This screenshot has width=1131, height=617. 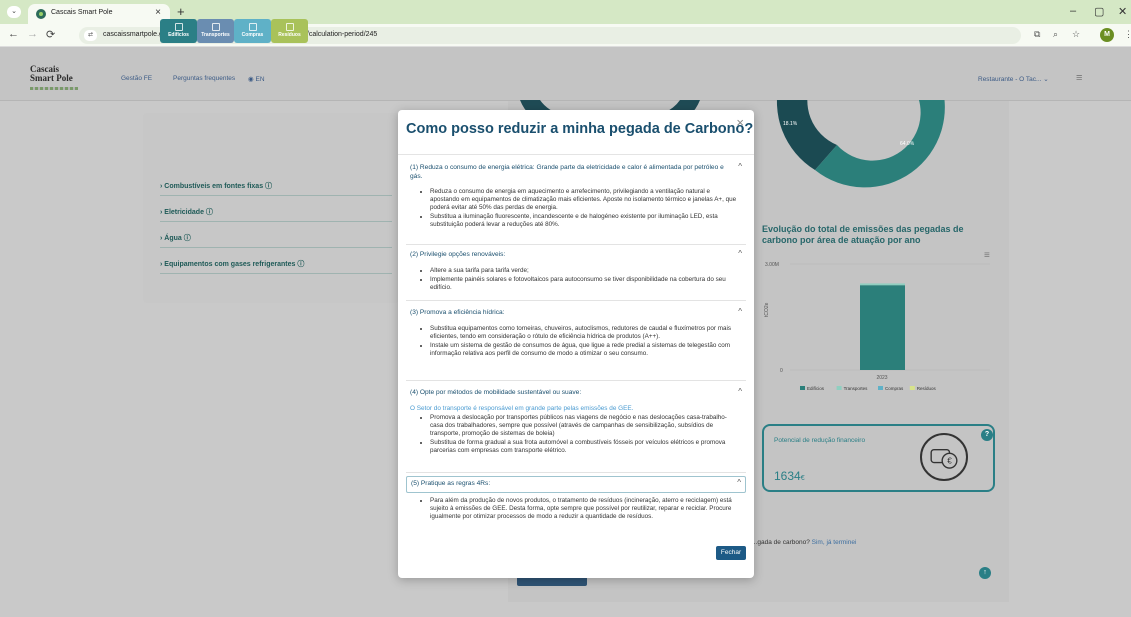 What do you see at coordinates (882, 284) in the screenshot?
I see `bar-transportes` at bounding box center [882, 284].